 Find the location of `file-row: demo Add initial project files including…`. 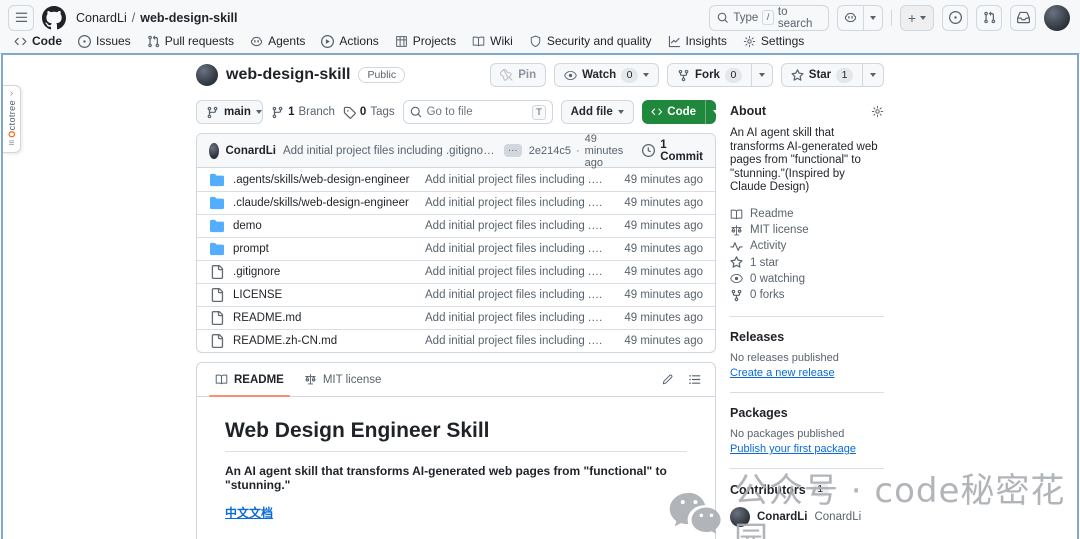

file-row: demo Add initial project files including… is located at coordinates (456, 225).